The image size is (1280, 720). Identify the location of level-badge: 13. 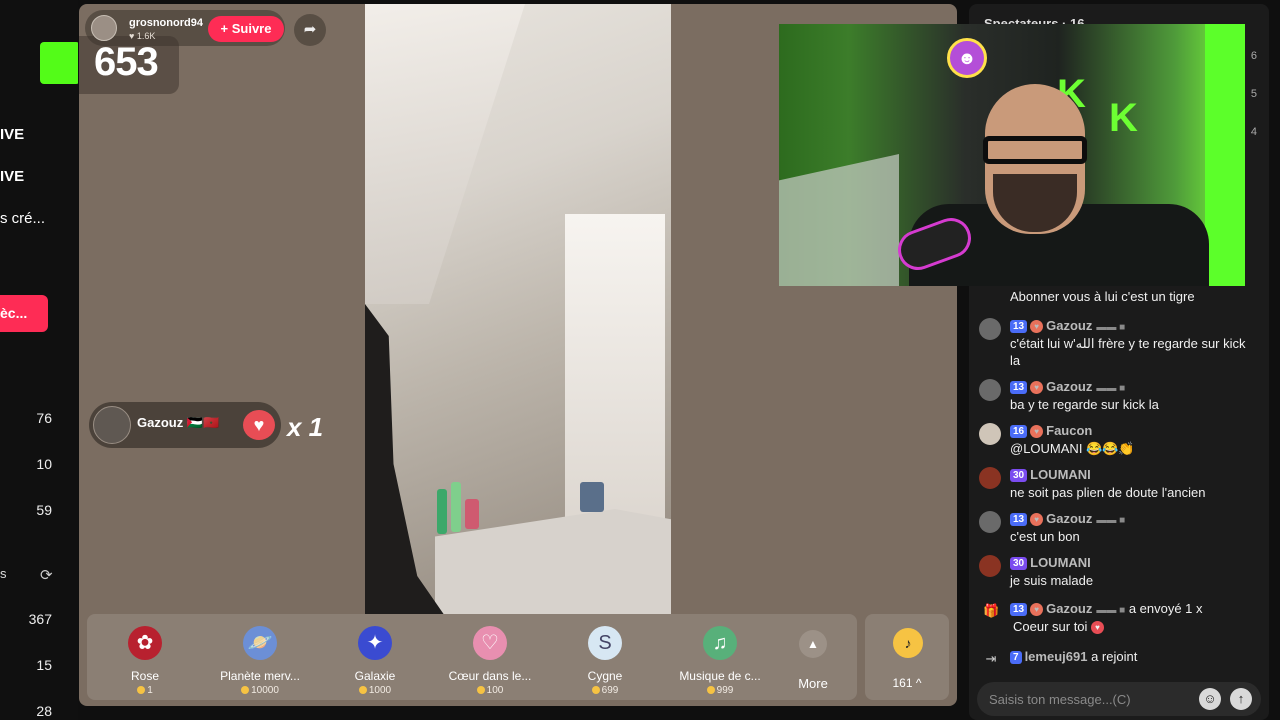
(1019, 609).